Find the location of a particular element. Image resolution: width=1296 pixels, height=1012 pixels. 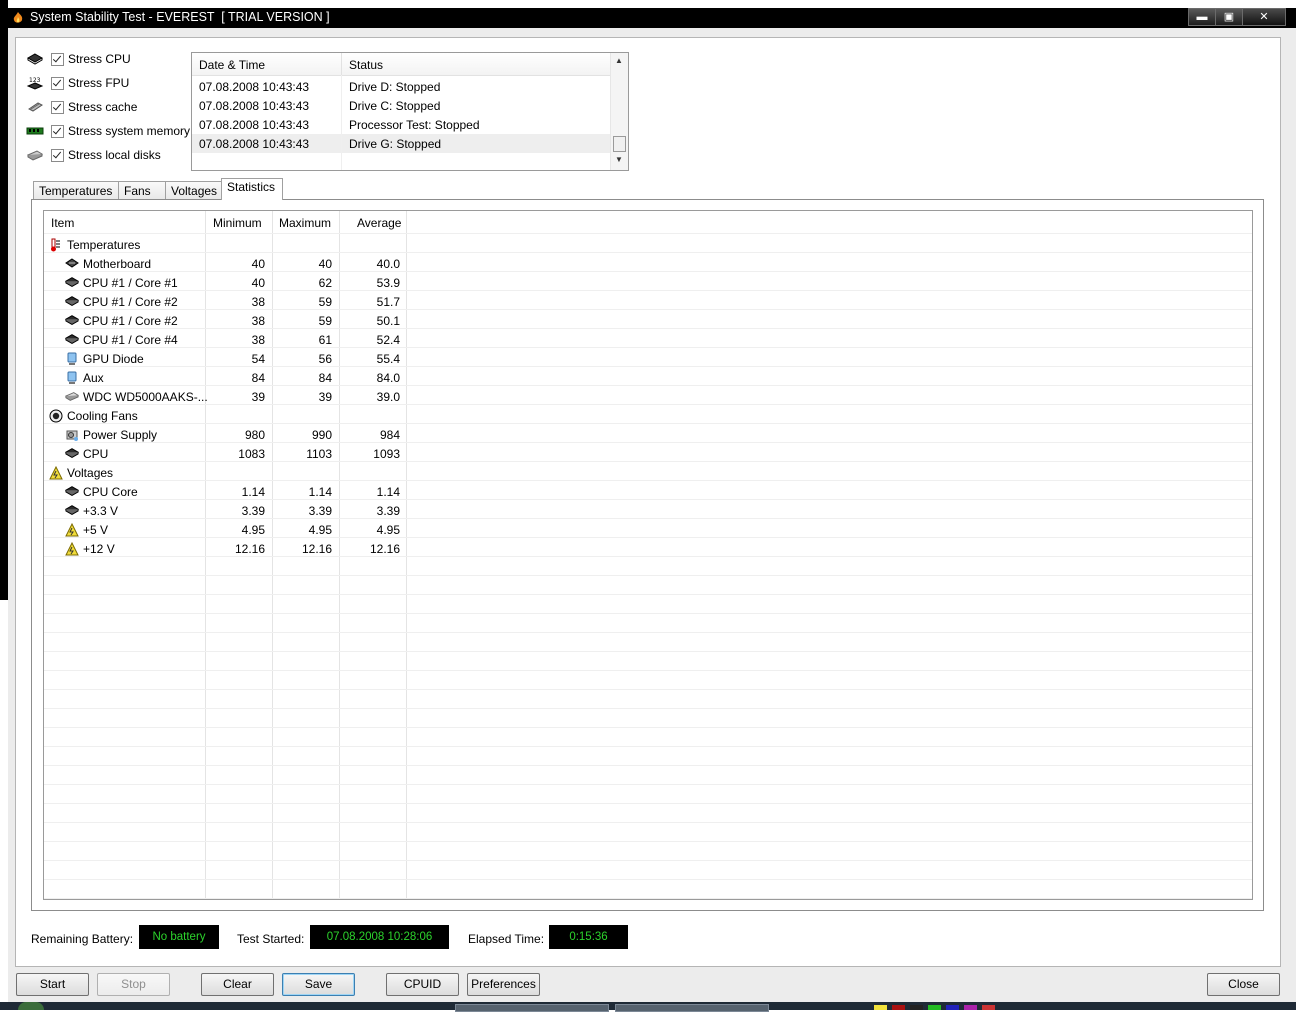

table-row: CPU #1 / Core #4 38 61 52.4 is located at coordinates (648, 339).